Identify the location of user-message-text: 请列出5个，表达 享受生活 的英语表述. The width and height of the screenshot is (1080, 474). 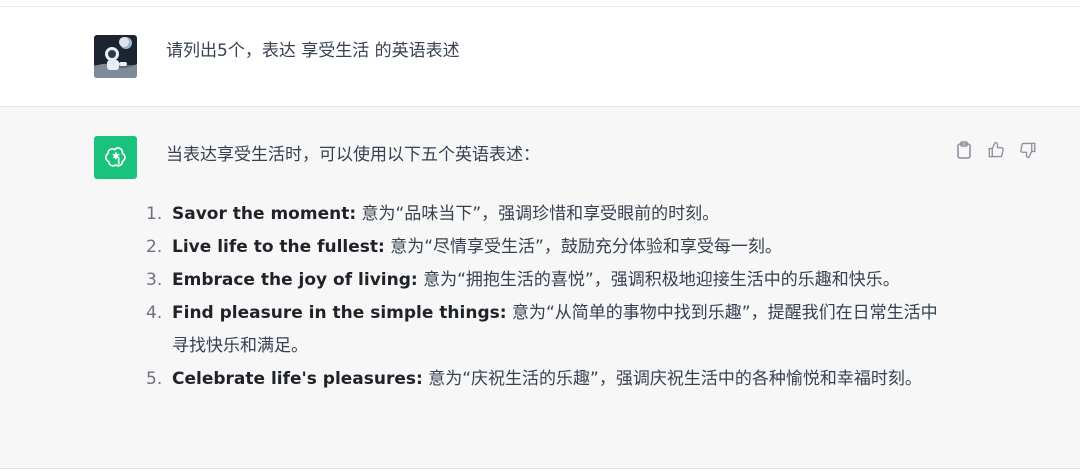
(313, 51).